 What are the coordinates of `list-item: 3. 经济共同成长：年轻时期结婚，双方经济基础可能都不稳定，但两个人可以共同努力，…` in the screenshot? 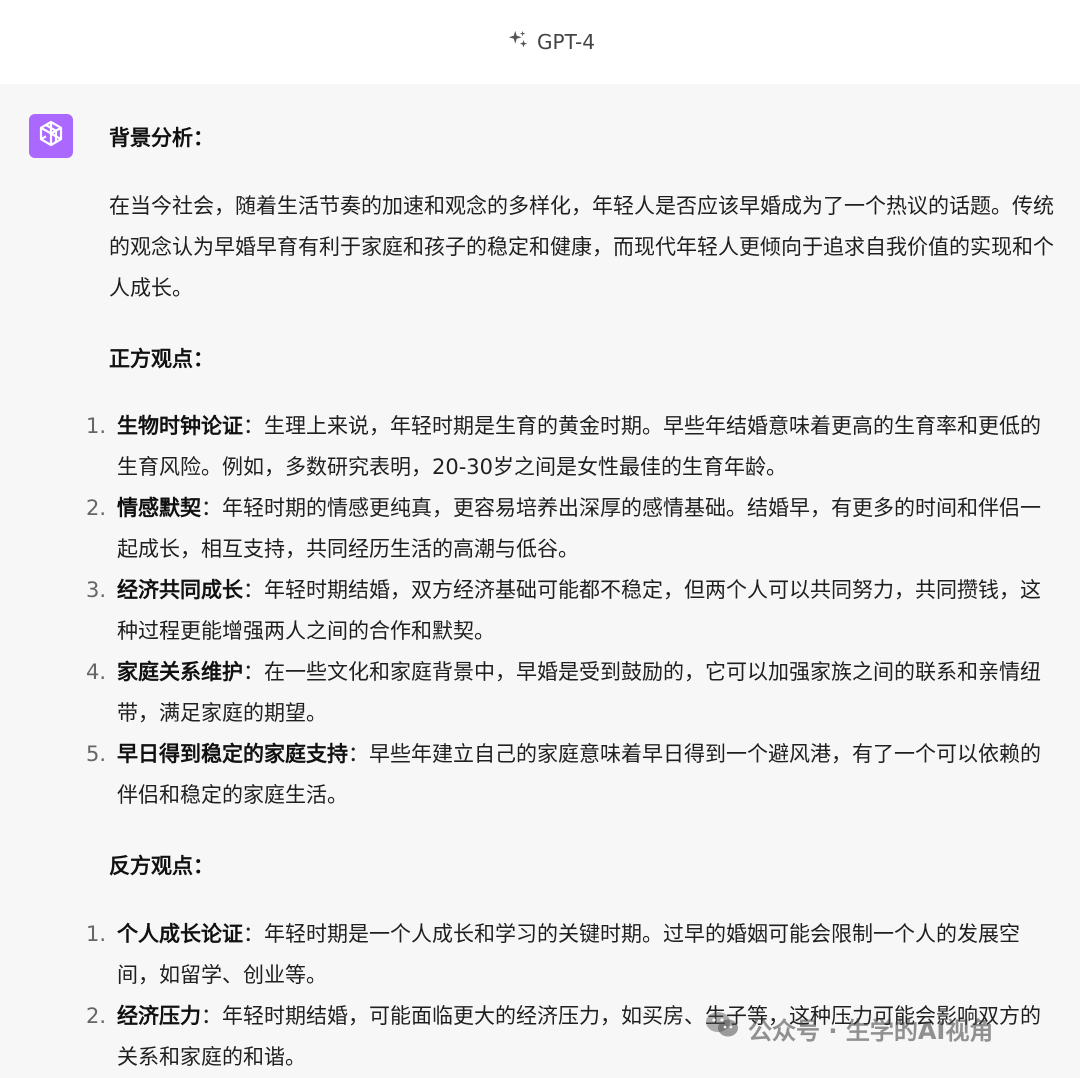 It's located at (540, 611).